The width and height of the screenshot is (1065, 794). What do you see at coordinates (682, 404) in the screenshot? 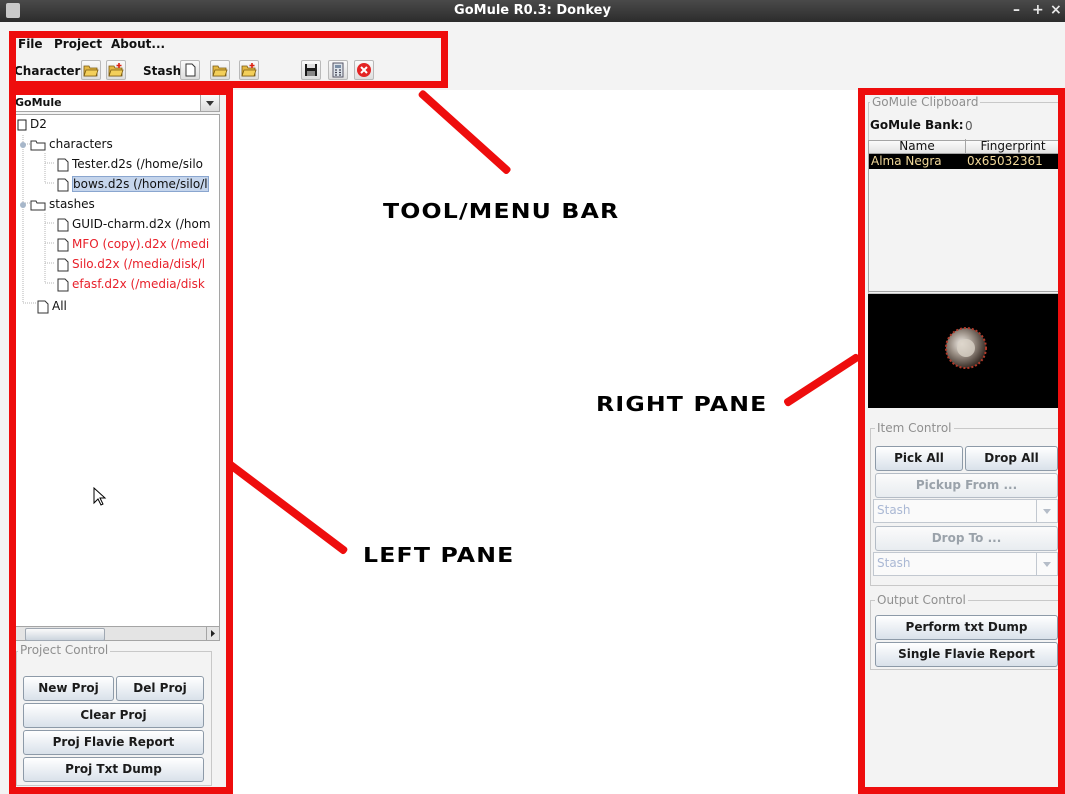
I see `right-pane-annotation-label: RIGHT PANE` at bounding box center [682, 404].